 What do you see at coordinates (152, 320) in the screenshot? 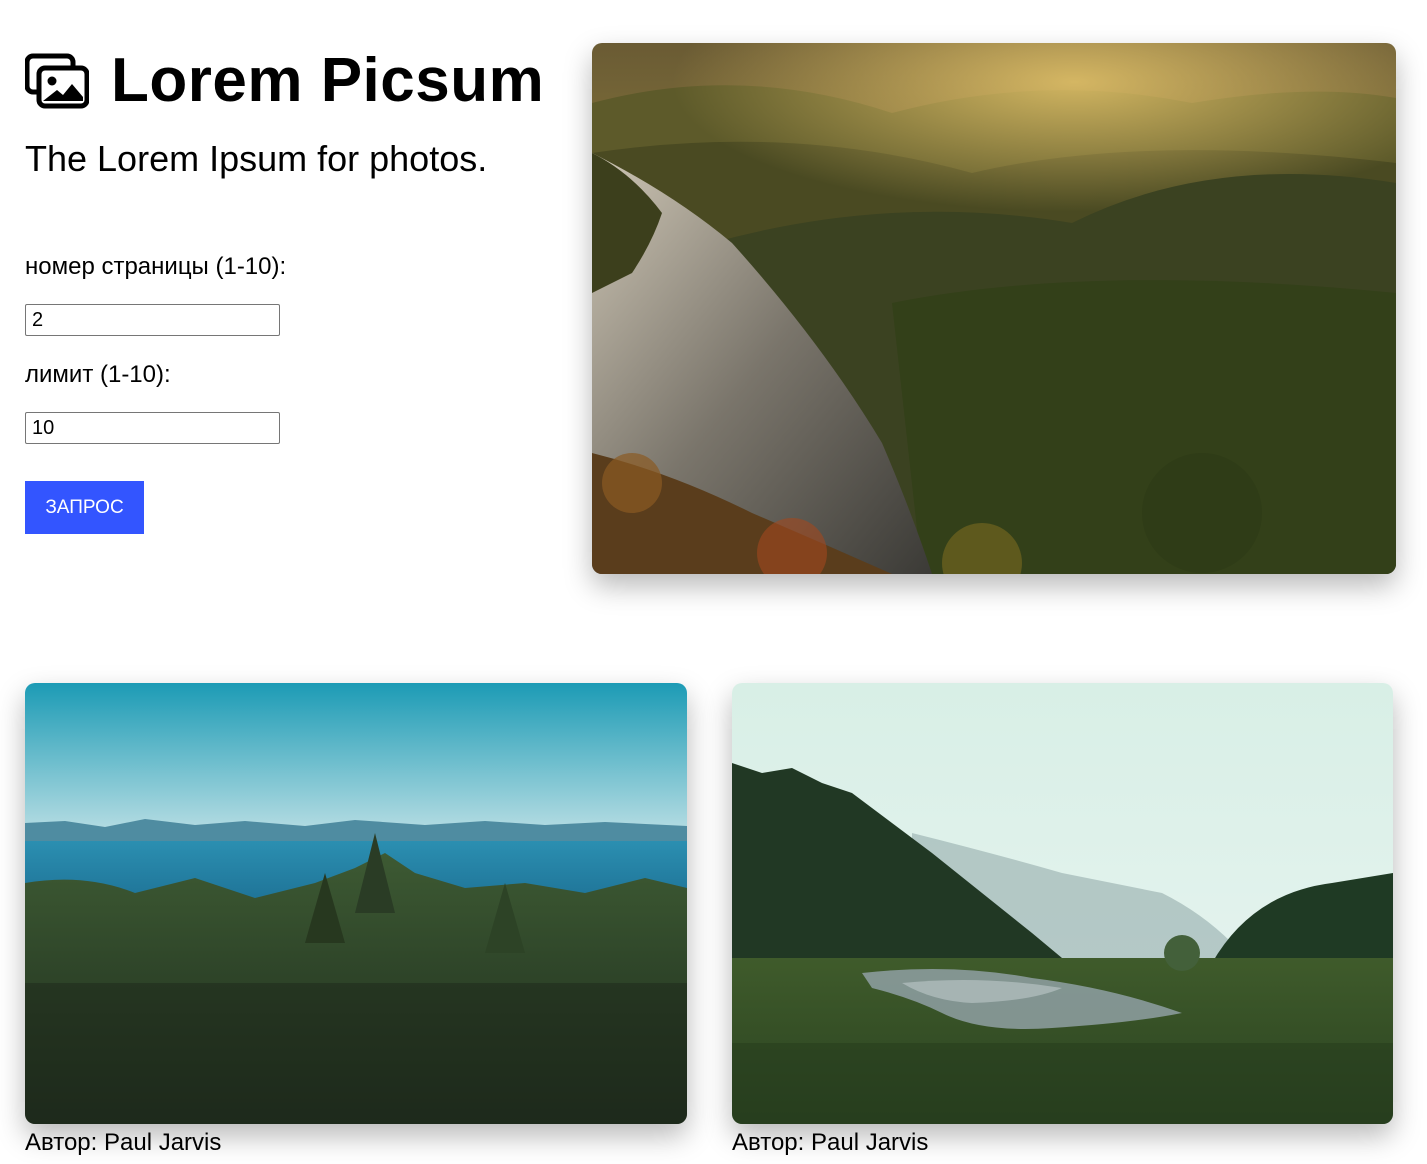
I see `page-number-input` at bounding box center [152, 320].